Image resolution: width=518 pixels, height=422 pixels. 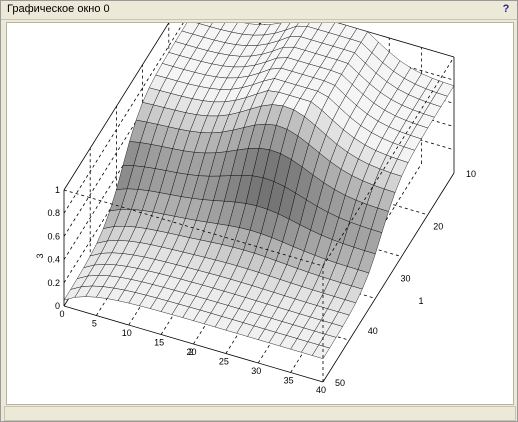 I want to click on x-axis-label: 2, so click(x=190, y=352).